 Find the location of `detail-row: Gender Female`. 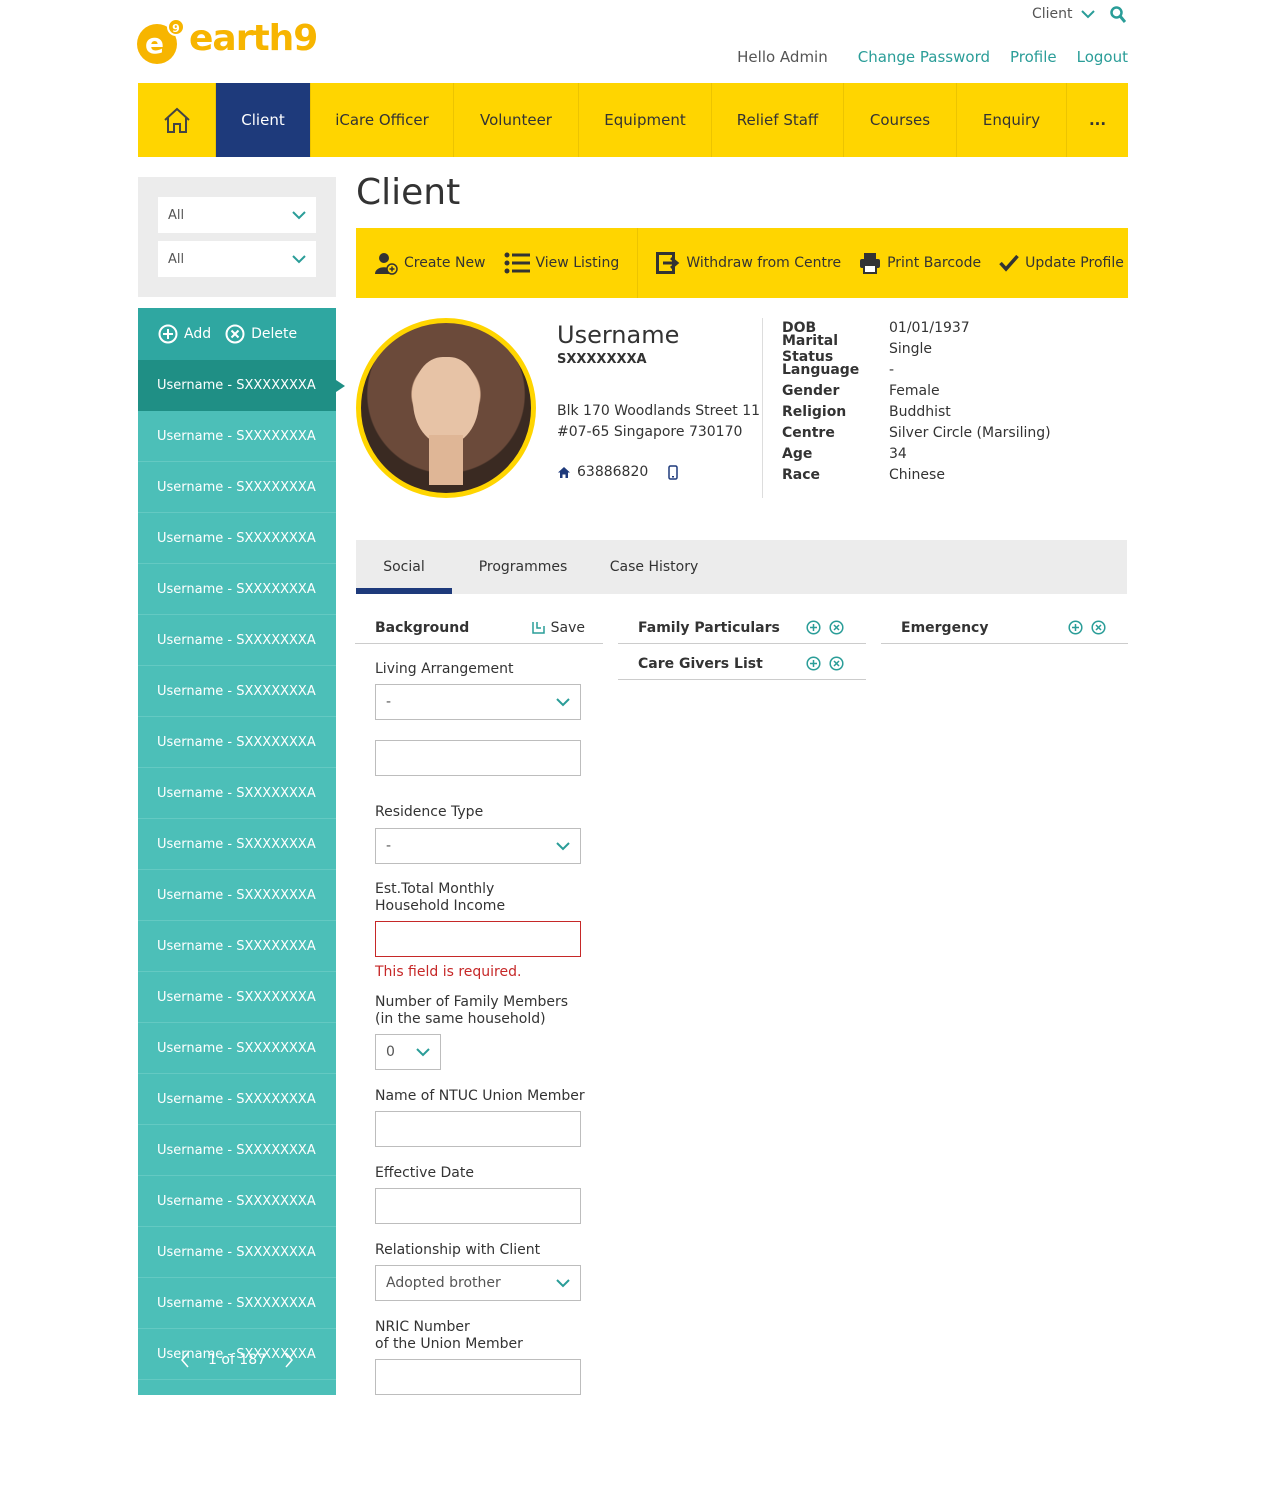

detail-row: Gender Female is located at coordinates (916, 390).